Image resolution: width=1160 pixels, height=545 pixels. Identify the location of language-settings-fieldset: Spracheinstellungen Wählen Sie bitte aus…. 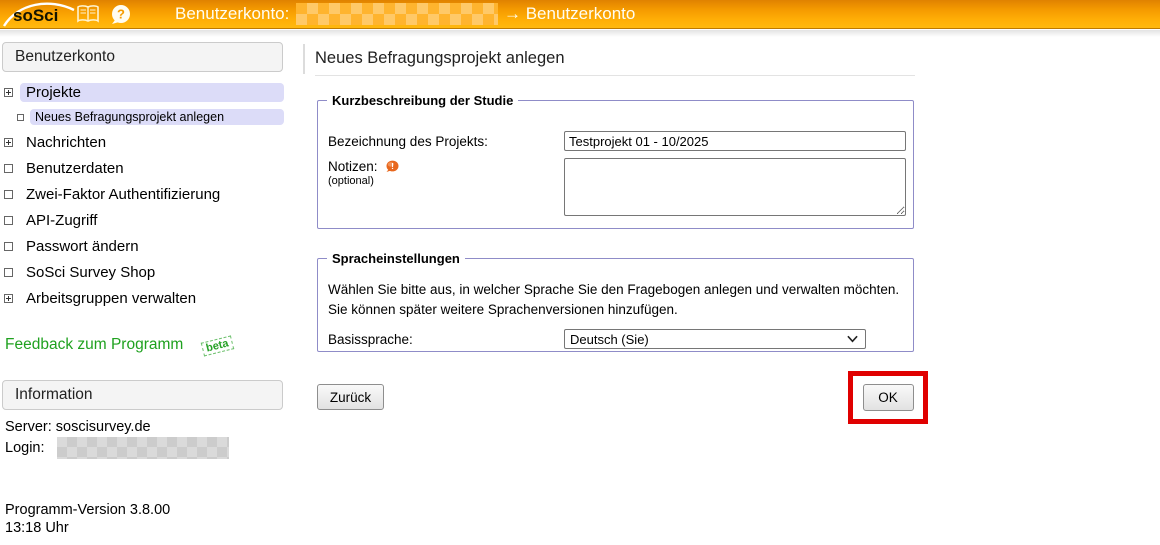
(615, 301).